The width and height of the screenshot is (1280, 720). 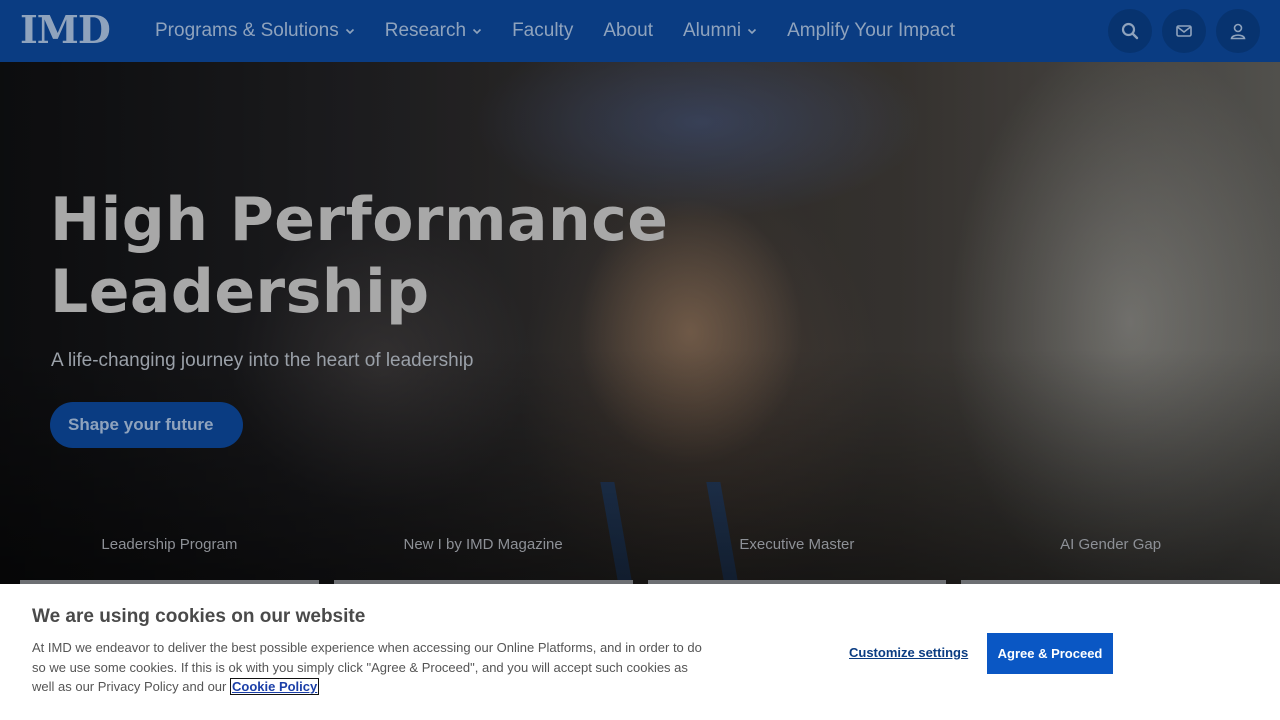 I want to click on nav-item-research: Research, so click(x=433, y=31).